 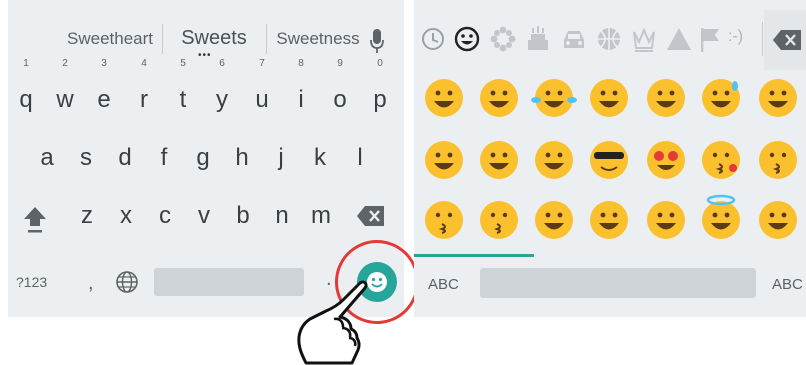 I want to click on key-e: 3e, so click(x=104, y=93).